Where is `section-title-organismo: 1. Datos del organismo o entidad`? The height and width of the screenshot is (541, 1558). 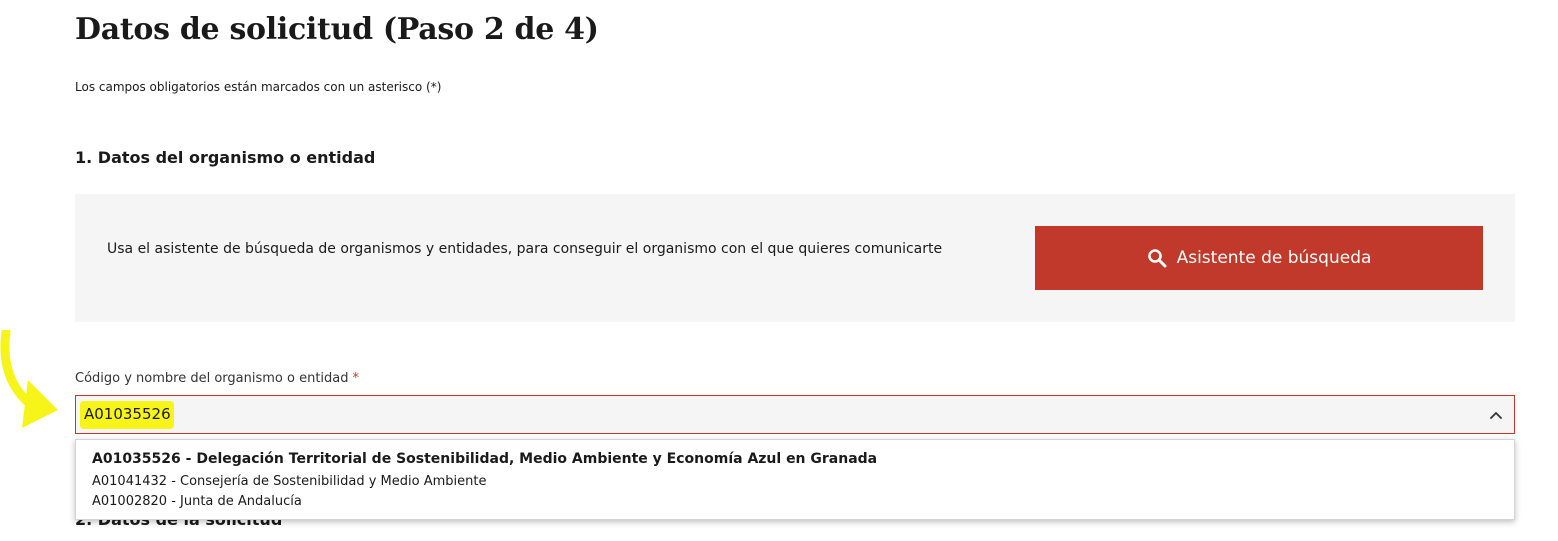
section-title-organismo: 1. Datos del organismo o entidad is located at coordinates (225, 157).